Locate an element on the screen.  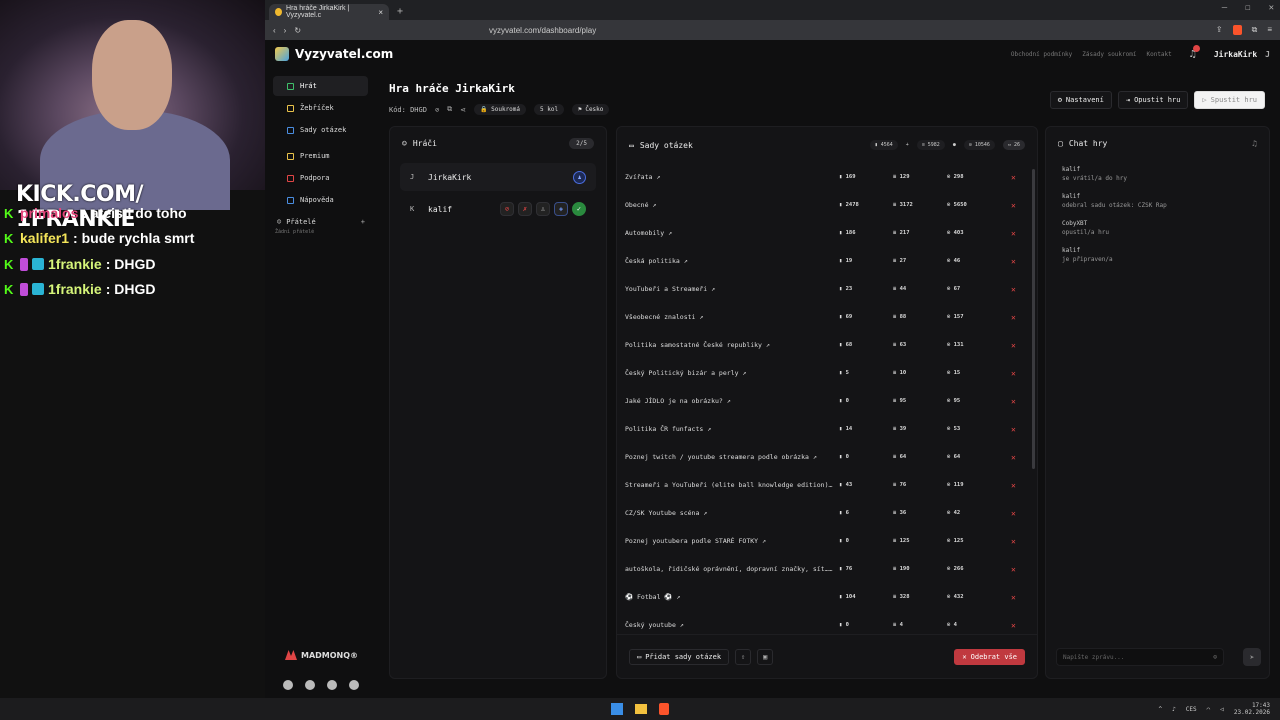
wifi-icon: ◠ is located at coordinates (1209, 709).